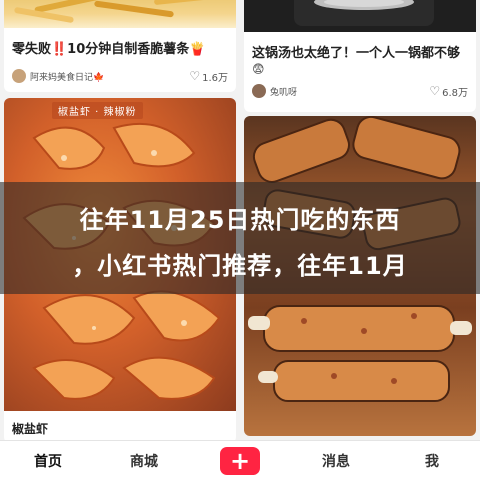  What do you see at coordinates (48, 461) in the screenshot?
I see `tab-home: 首页` at bounding box center [48, 461].